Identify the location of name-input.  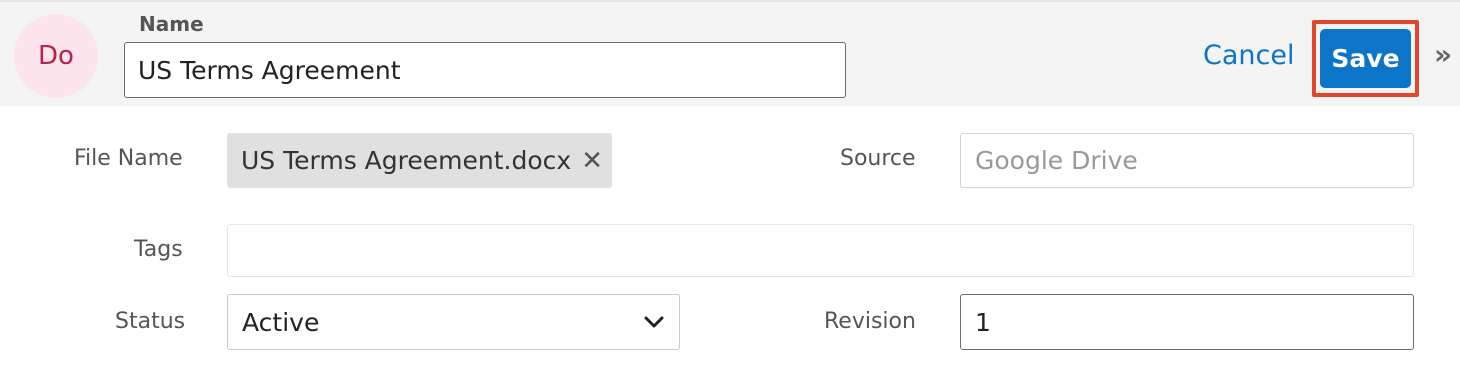
(485, 70).